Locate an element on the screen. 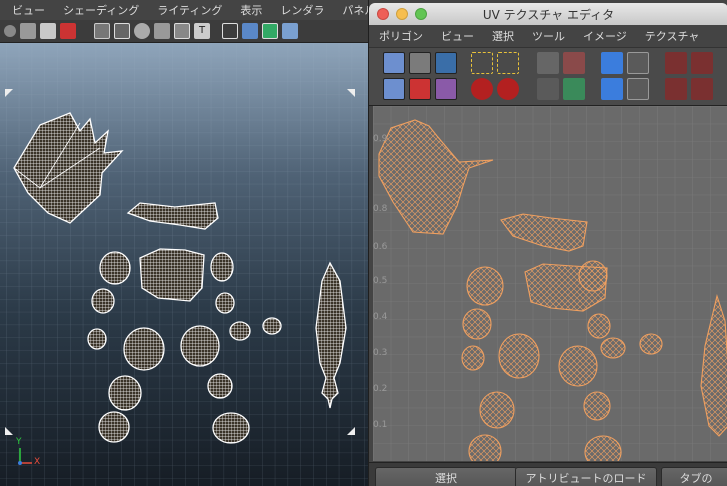 This screenshot has width=727, height=486. uv-align-left-icon is located at coordinates (676, 63).